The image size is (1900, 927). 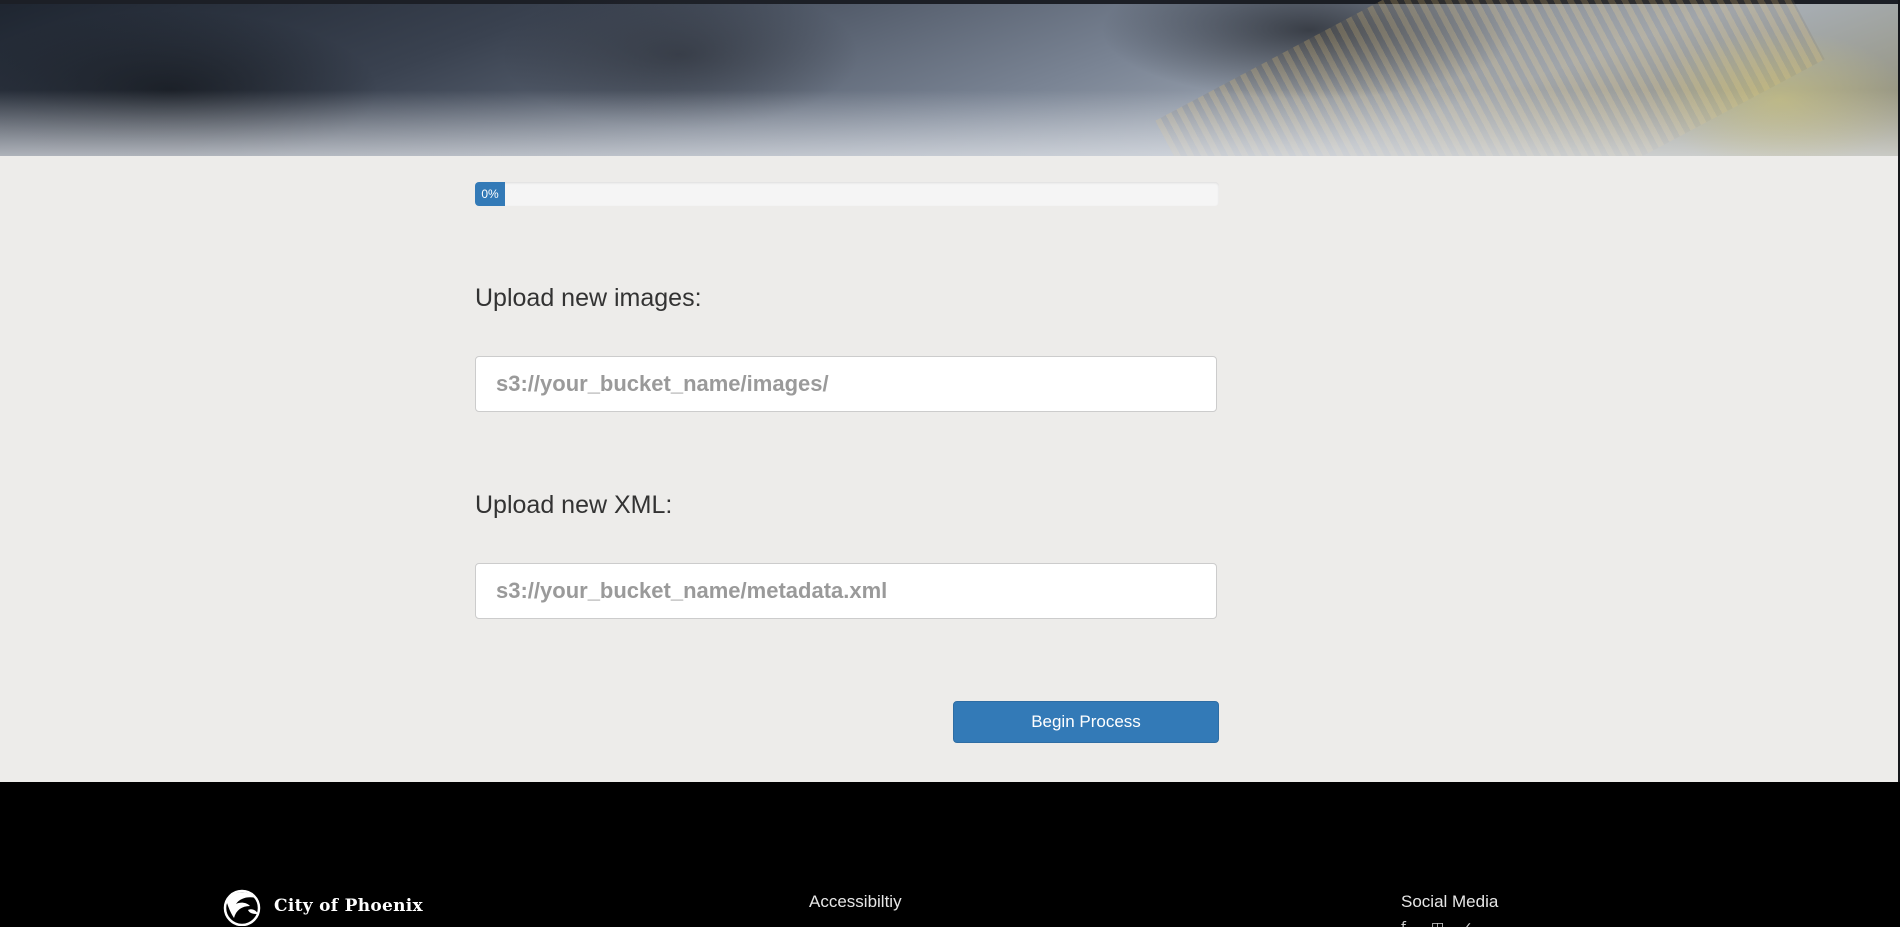 What do you see at coordinates (1450, 901) in the screenshot?
I see `social-media-heading: Social Media` at bounding box center [1450, 901].